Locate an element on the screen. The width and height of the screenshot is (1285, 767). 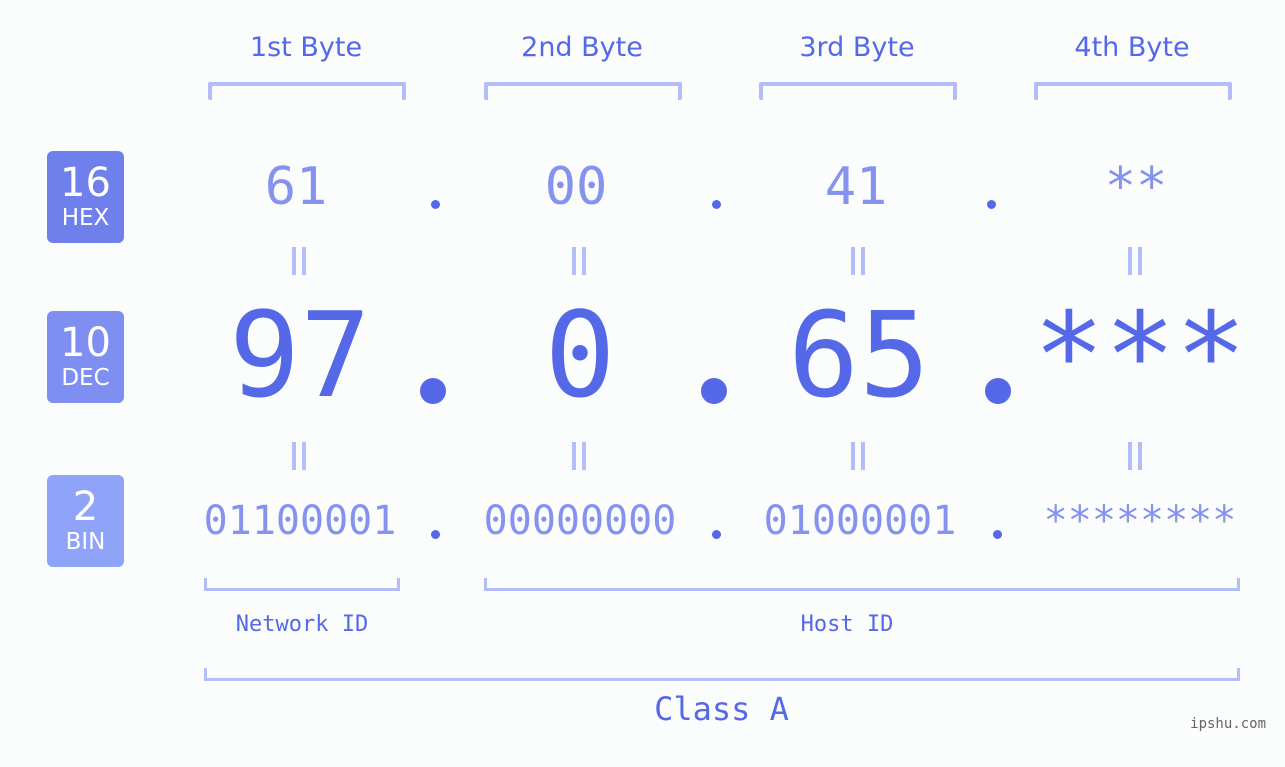
bin-value-4: ******** is located at coordinates (1140, 521).